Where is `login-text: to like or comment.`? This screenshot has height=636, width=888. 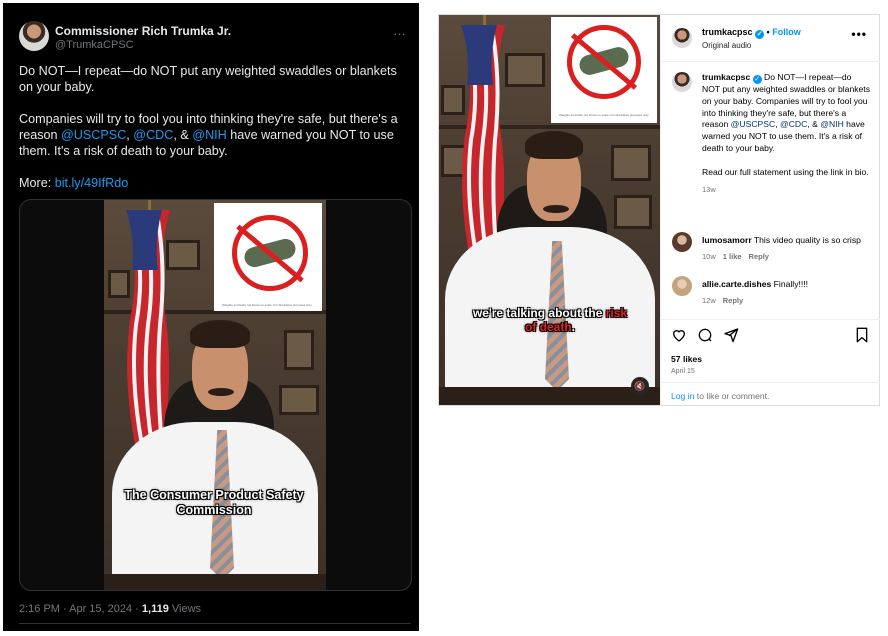
login-text: to like or comment. is located at coordinates (732, 396).